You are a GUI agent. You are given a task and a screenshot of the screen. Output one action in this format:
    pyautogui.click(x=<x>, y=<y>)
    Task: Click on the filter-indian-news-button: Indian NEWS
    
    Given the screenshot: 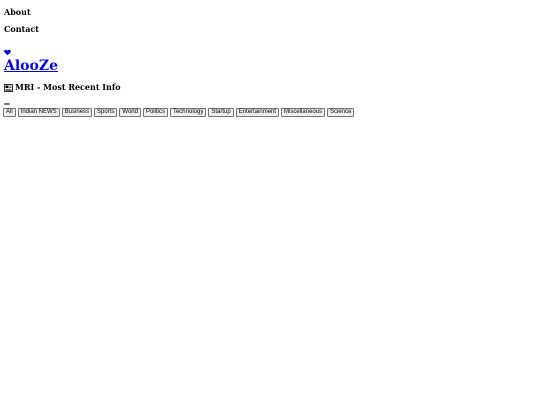 What is the action you would take?
    pyautogui.click(x=38, y=112)
    